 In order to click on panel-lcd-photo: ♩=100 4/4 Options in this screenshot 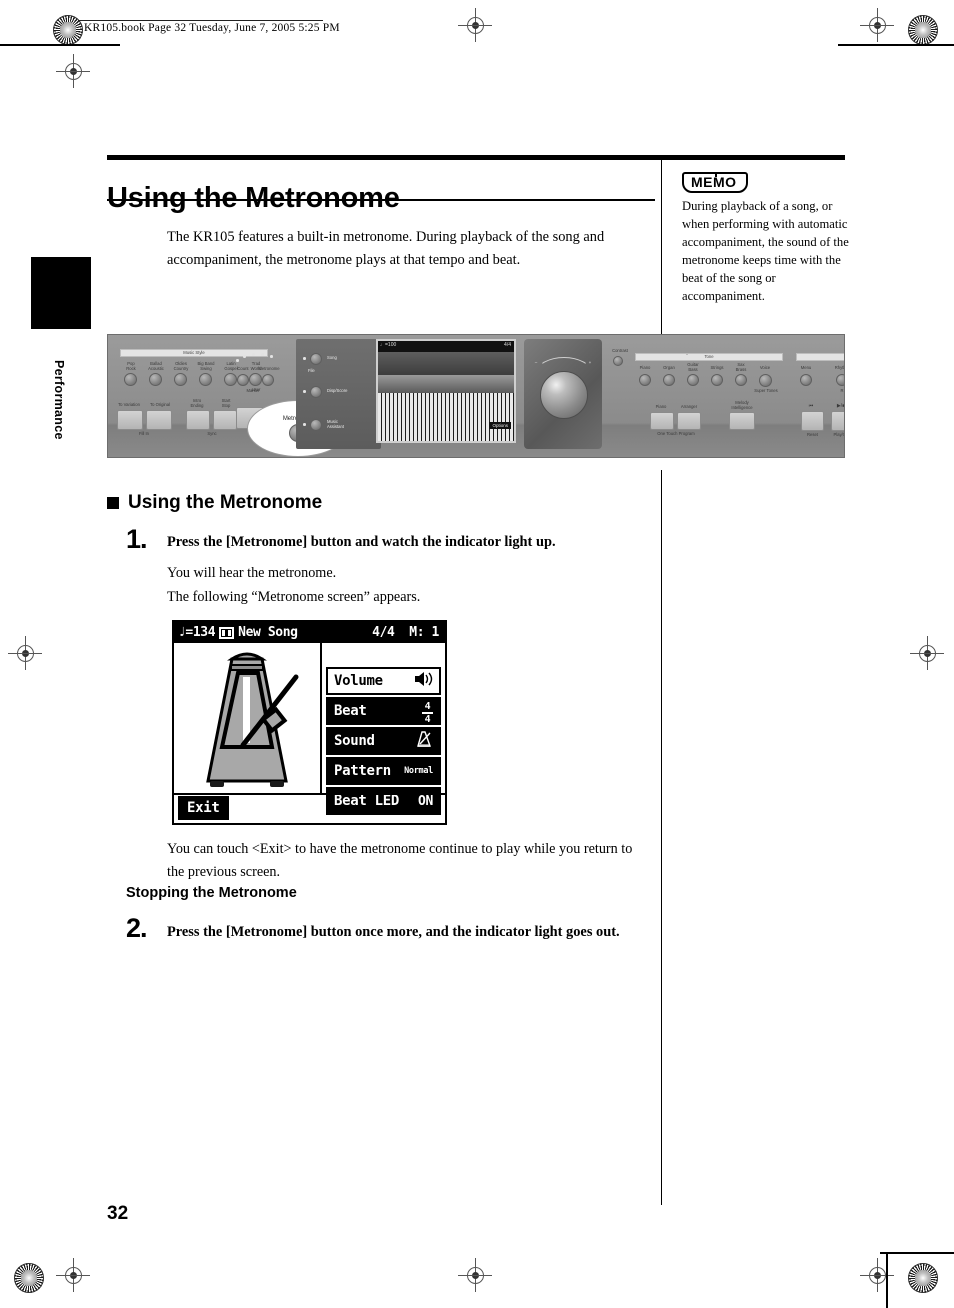, I will do `click(446, 391)`.